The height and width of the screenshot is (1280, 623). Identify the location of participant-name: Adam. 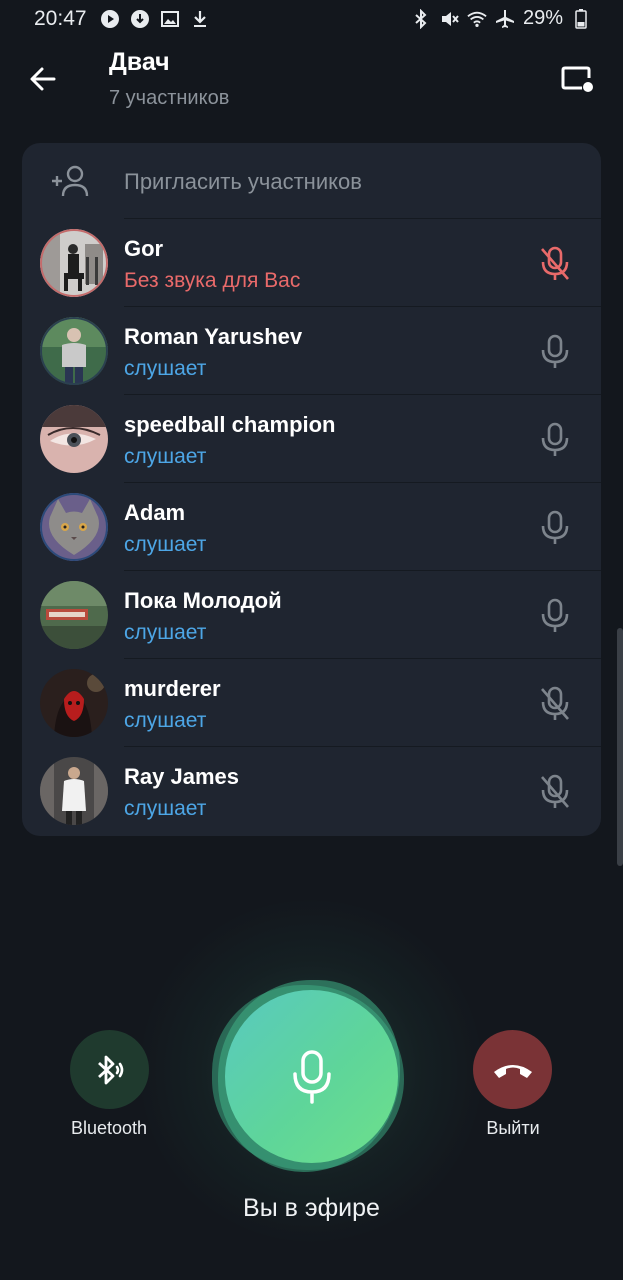
(155, 512).